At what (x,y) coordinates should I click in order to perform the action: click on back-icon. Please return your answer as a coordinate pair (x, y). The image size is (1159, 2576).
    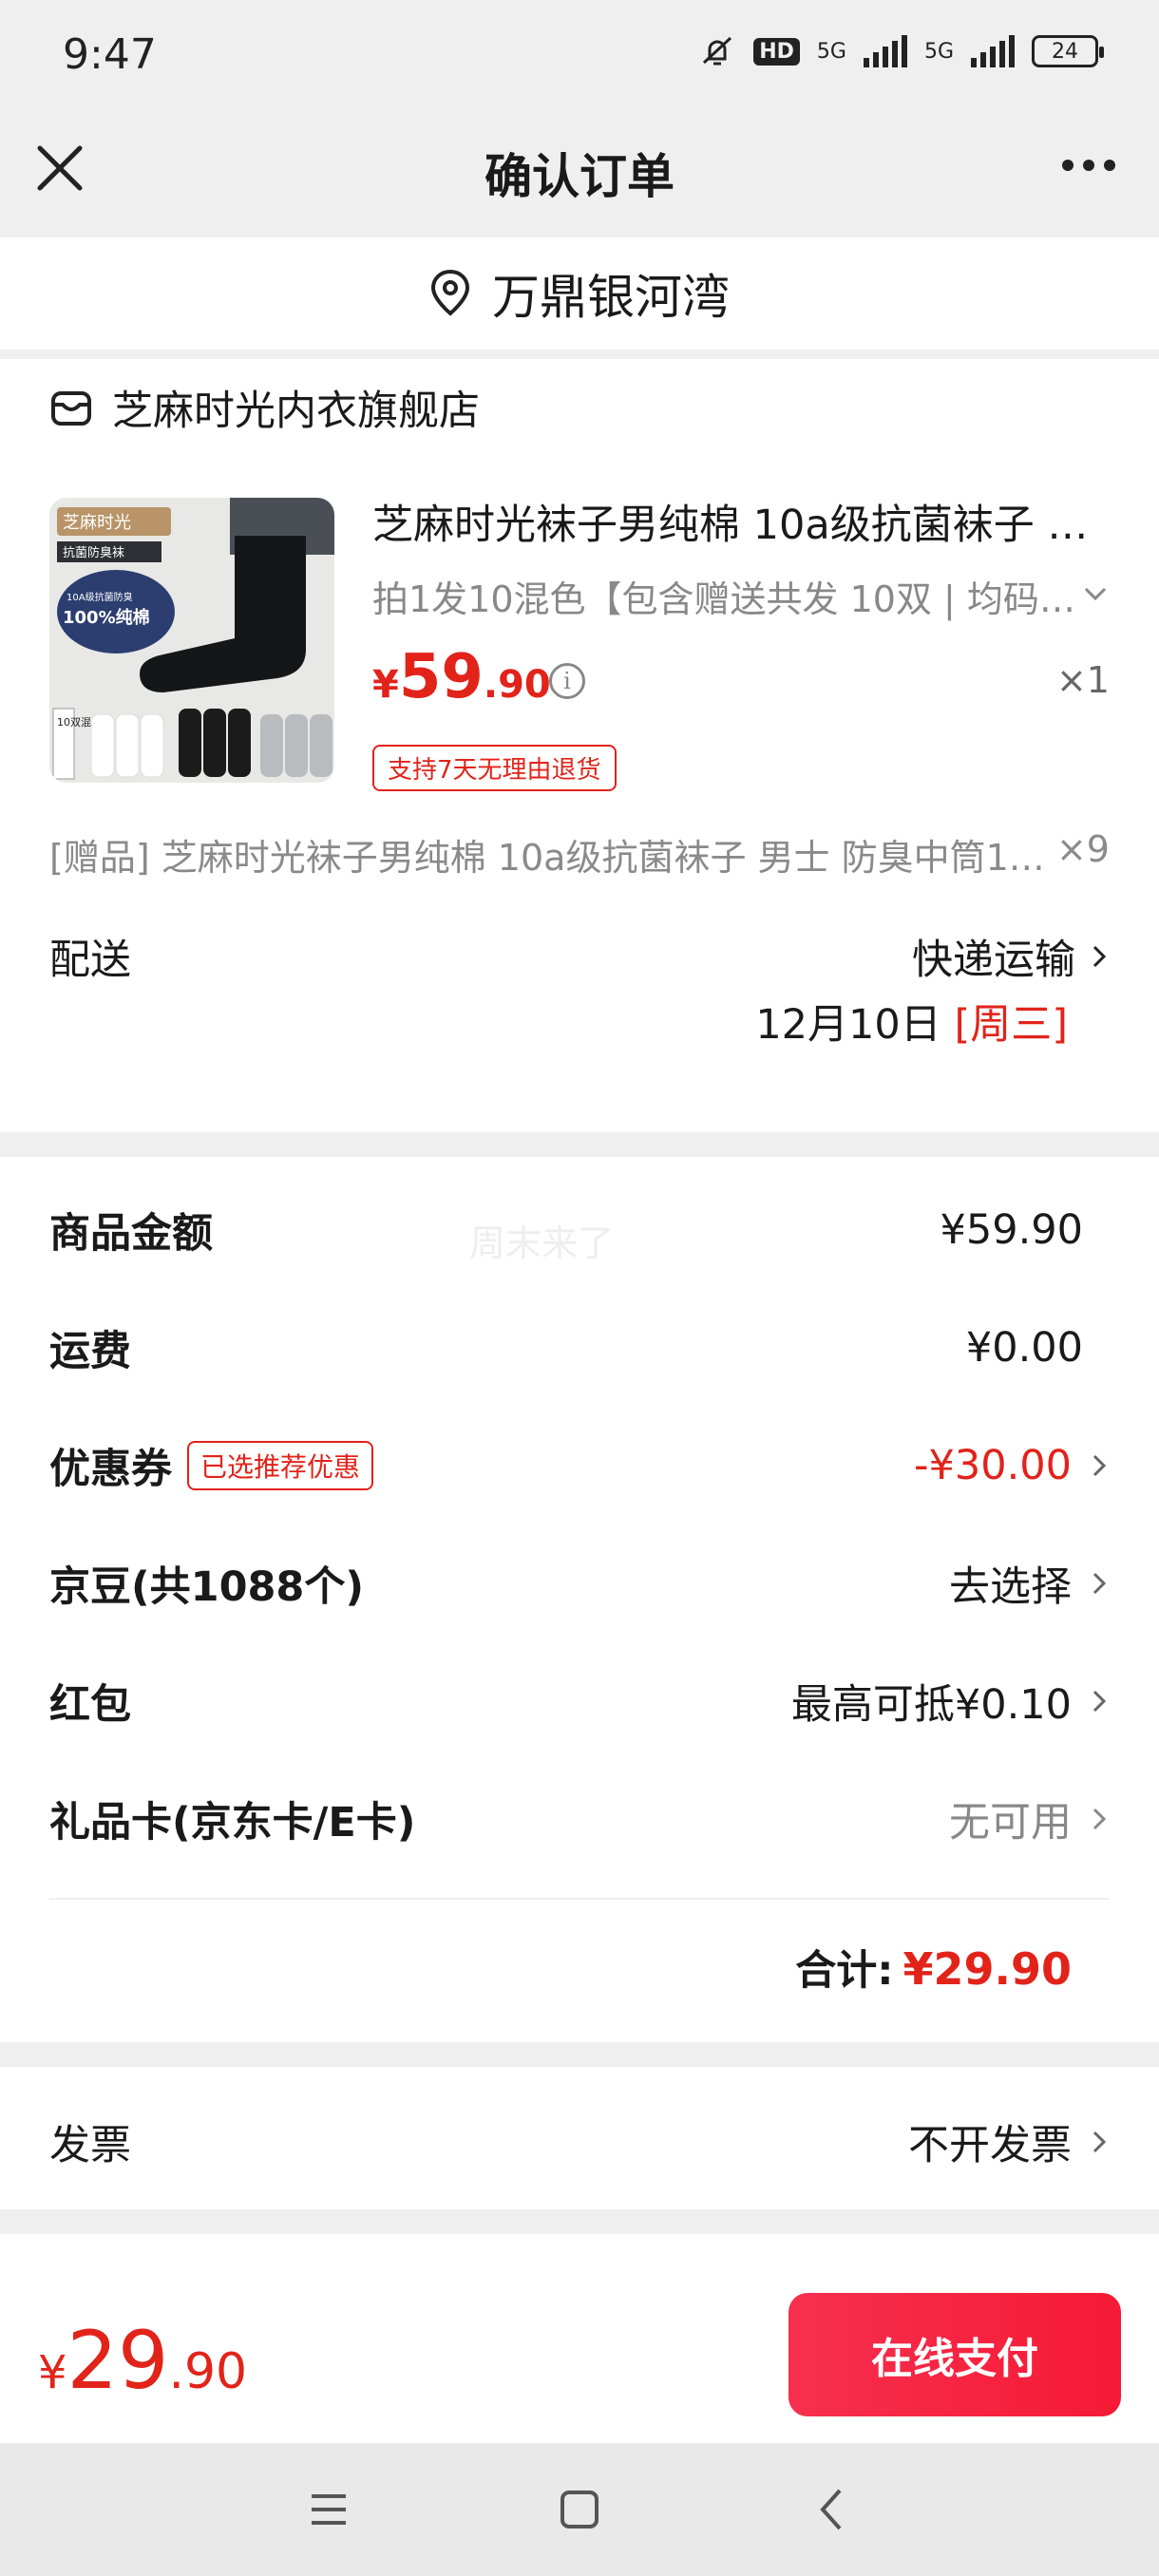
    Looking at the image, I should click on (832, 2509).